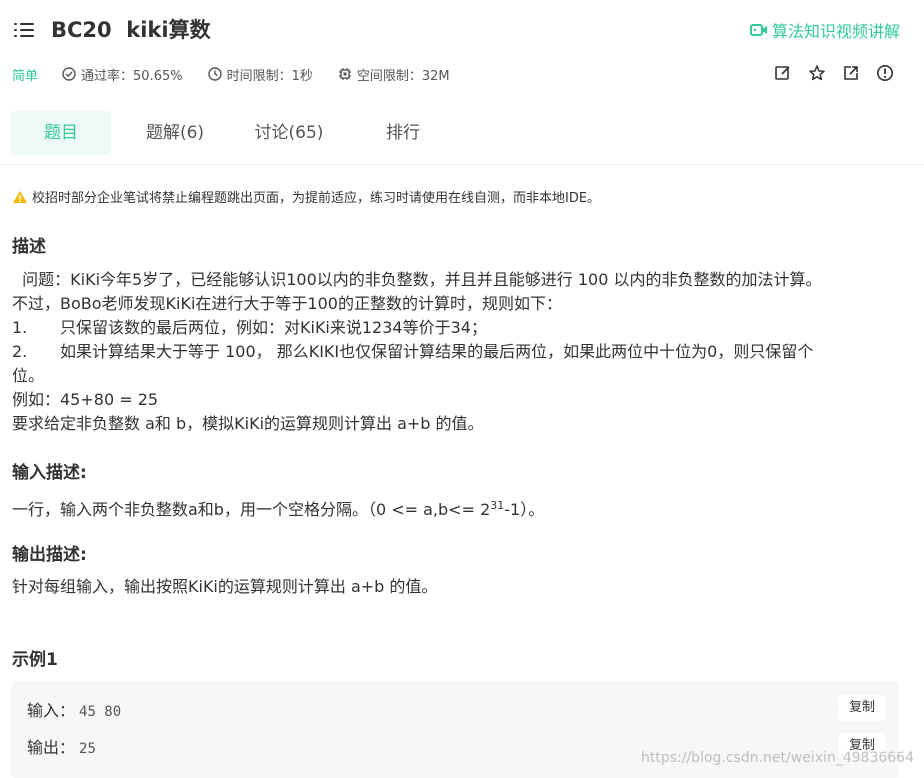 This screenshot has height=778, width=924. What do you see at coordinates (269, 76) in the screenshot?
I see `time-limit-text: 时间限制：1秒` at bounding box center [269, 76].